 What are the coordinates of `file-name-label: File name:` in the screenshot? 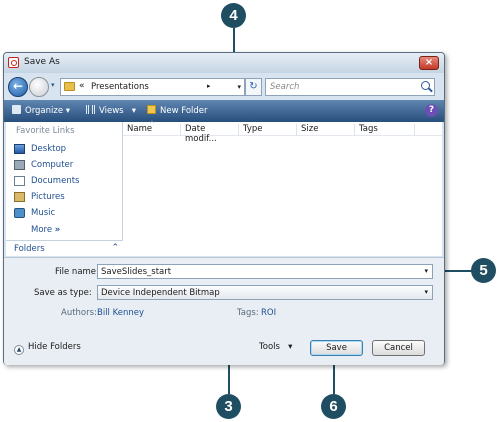 It's located at (77, 272).